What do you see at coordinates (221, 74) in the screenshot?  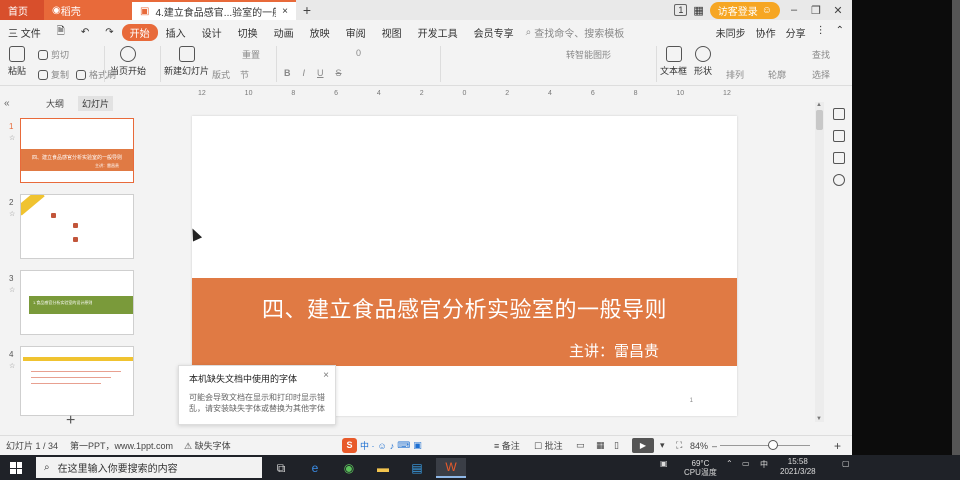 I see `layout-button: 版式` at bounding box center [221, 74].